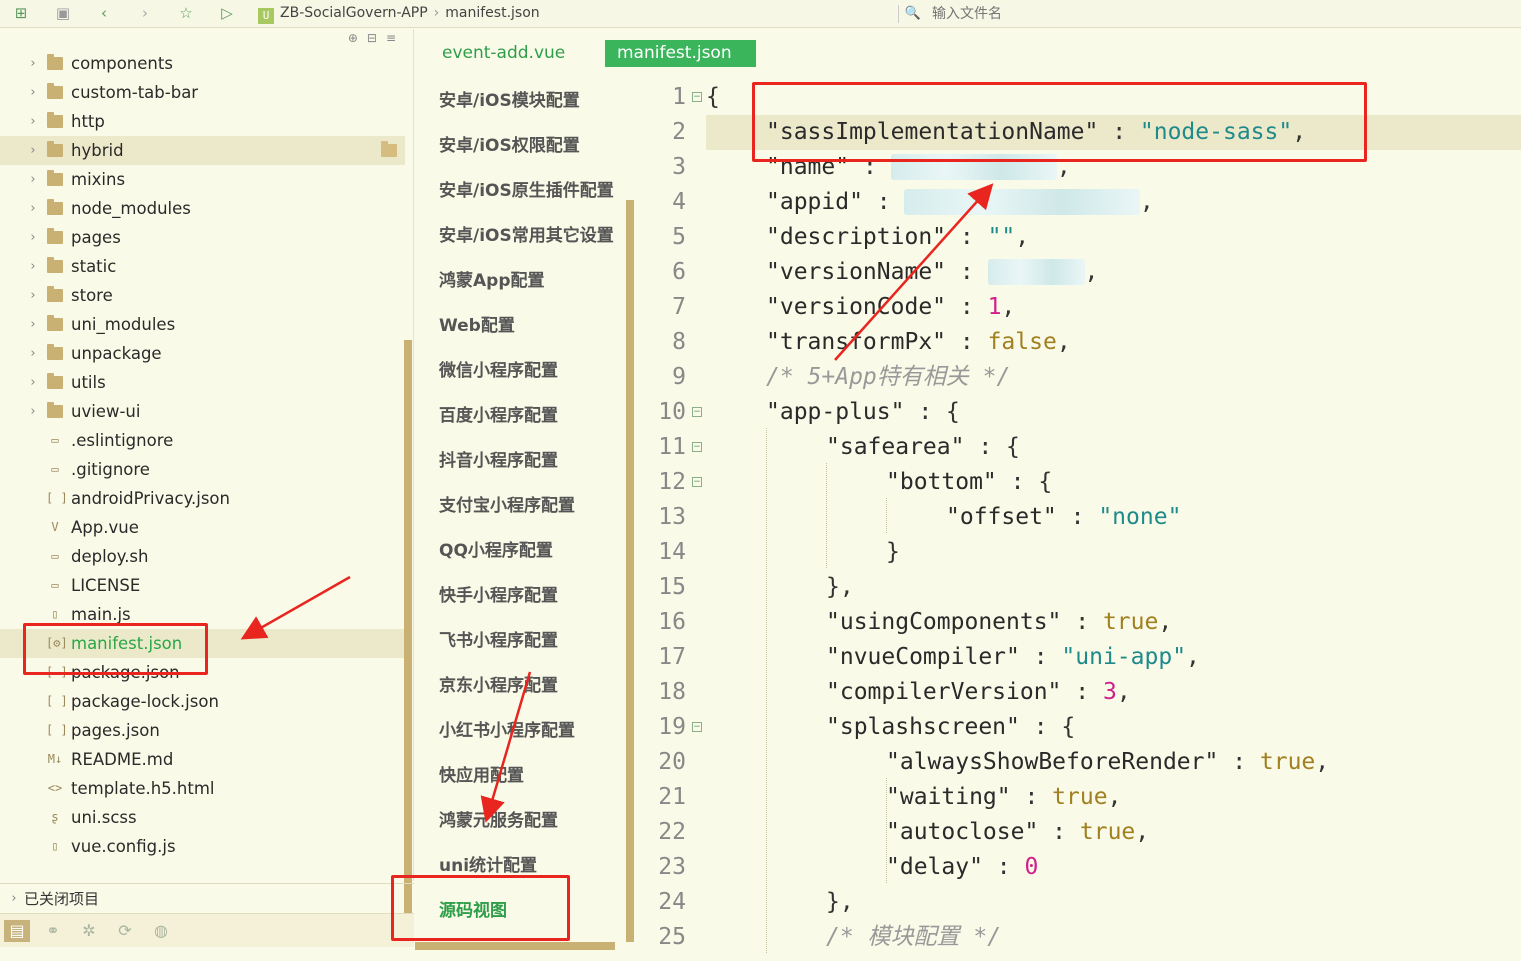 The image size is (1521, 961). I want to click on arrow-to-source-view, so click(506, 747).